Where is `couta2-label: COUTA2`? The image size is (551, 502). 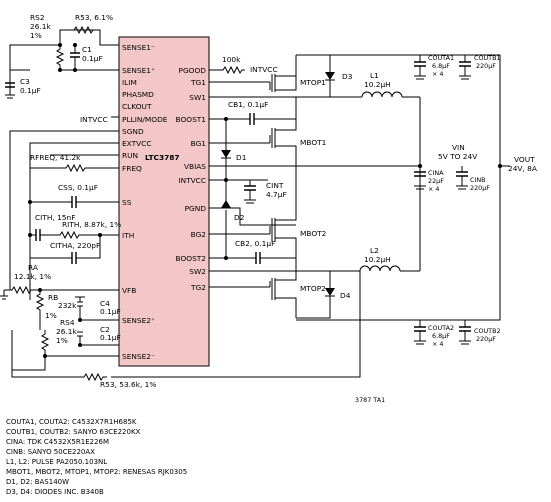
couta2-label: COUTA2 is located at coordinates (441, 328).